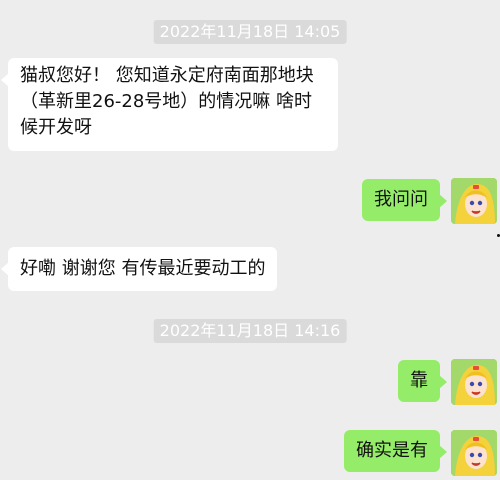  Describe the element at coordinates (250, 331) in the screenshot. I see `timestamp: 2022年11月18日 14:16` at that location.